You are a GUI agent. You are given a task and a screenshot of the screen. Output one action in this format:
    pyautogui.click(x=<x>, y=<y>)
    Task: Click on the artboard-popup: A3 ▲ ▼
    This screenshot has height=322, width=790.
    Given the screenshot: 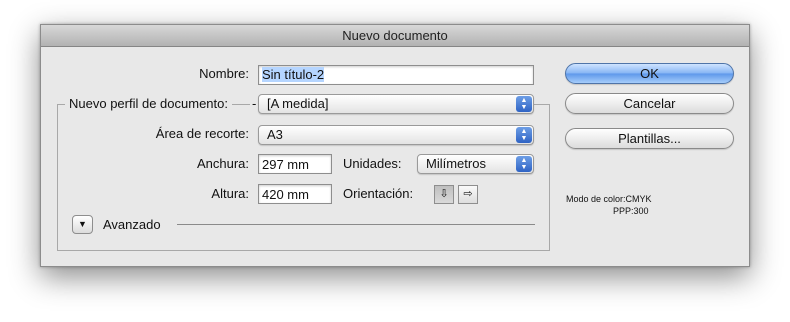 What is the action you would take?
    pyautogui.click(x=396, y=135)
    